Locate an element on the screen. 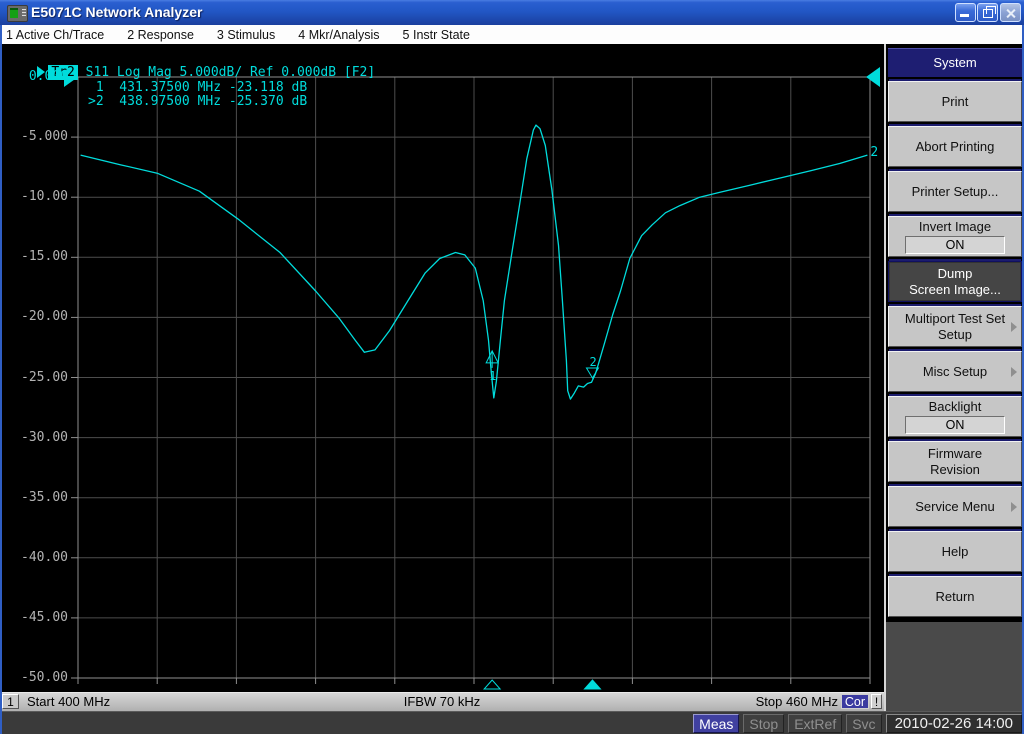 This screenshot has height=734, width=1024. menu-4-mkr-analysis: 4 Mkr/Analysis is located at coordinates (338, 35).